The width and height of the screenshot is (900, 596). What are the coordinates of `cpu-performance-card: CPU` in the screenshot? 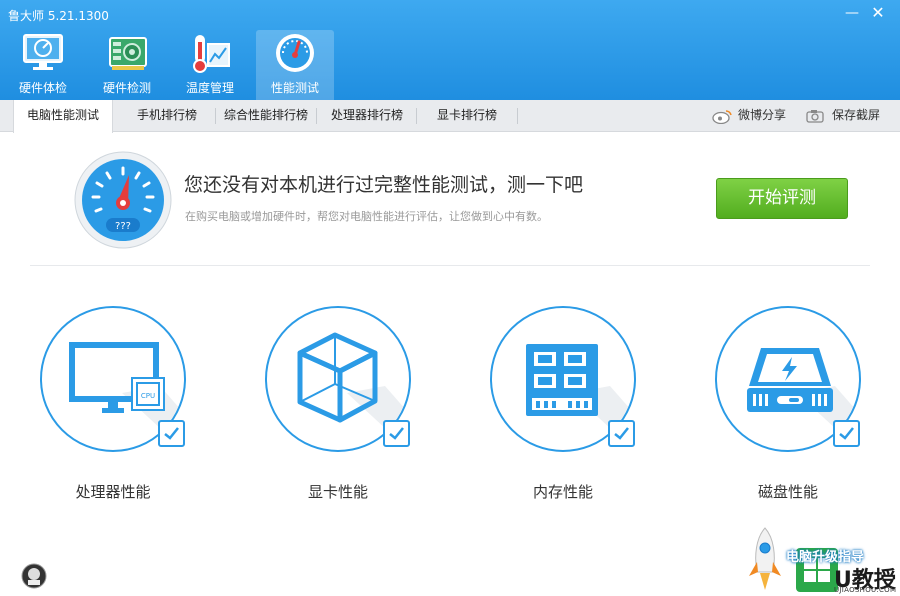 It's located at (115, 381).